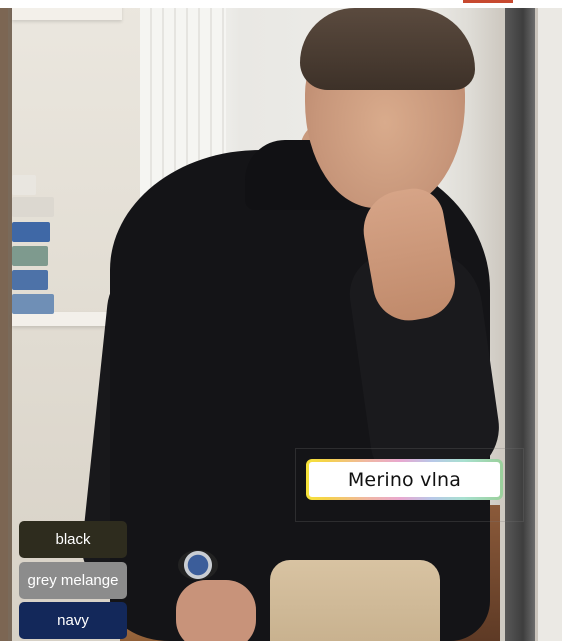 This screenshot has width=562, height=641. What do you see at coordinates (355, 600) in the screenshot?
I see `trousers` at bounding box center [355, 600].